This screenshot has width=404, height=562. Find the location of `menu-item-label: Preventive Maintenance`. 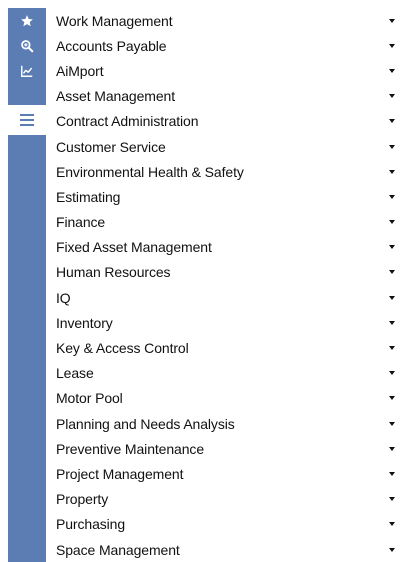

menu-item-label: Preventive Maintenance is located at coordinates (130, 448).